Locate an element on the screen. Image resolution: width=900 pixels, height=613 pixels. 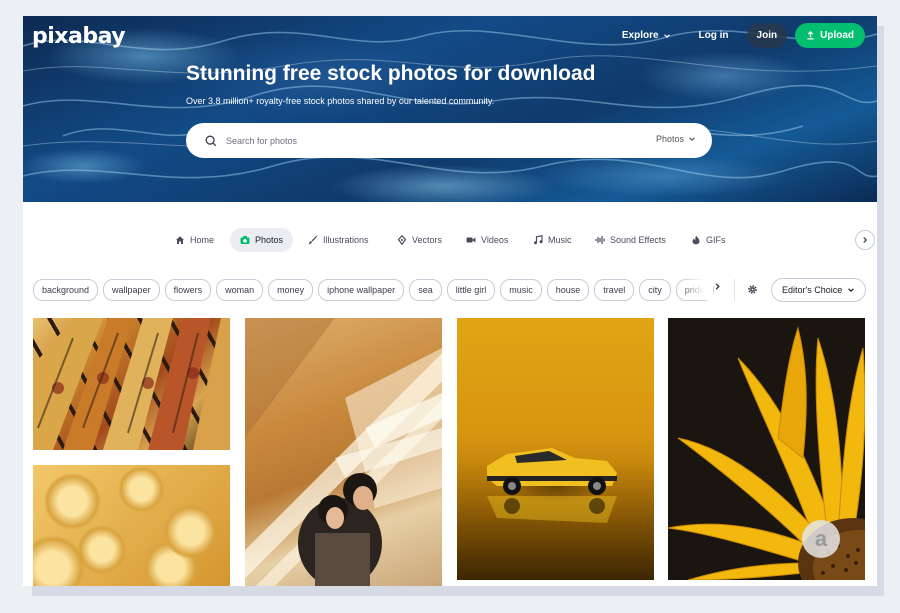
sort-dropdown: Editor's Choice is located at coordinates (819, 290).